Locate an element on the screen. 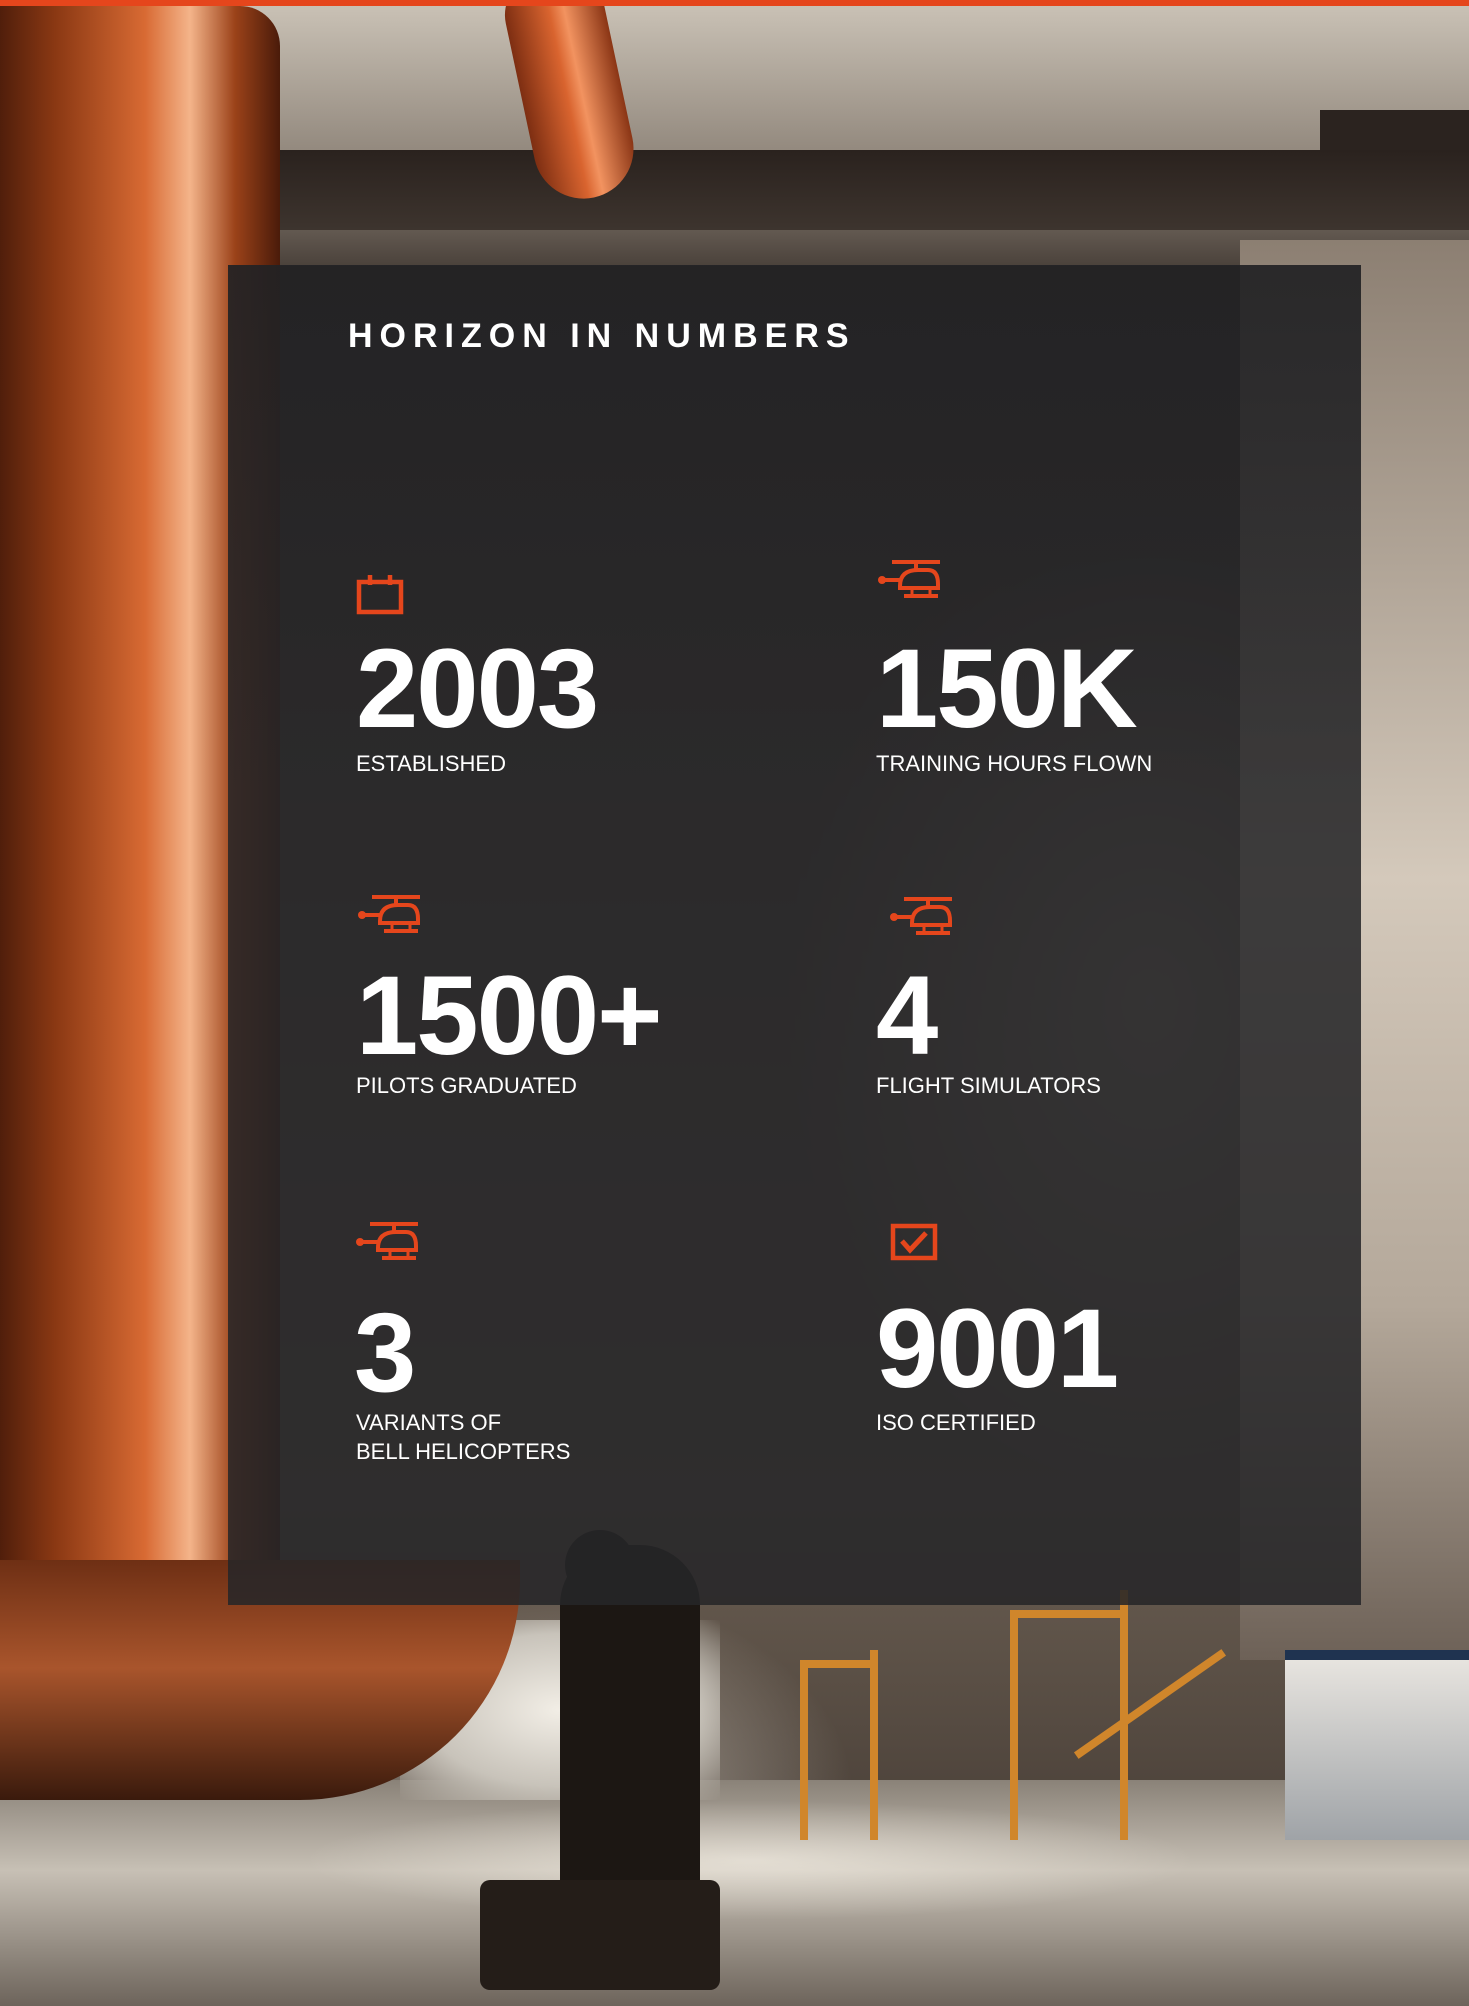 The width and height of the screenshot is (1469, 2006). stat-number: 150K is located at coordinates (1007, 688).